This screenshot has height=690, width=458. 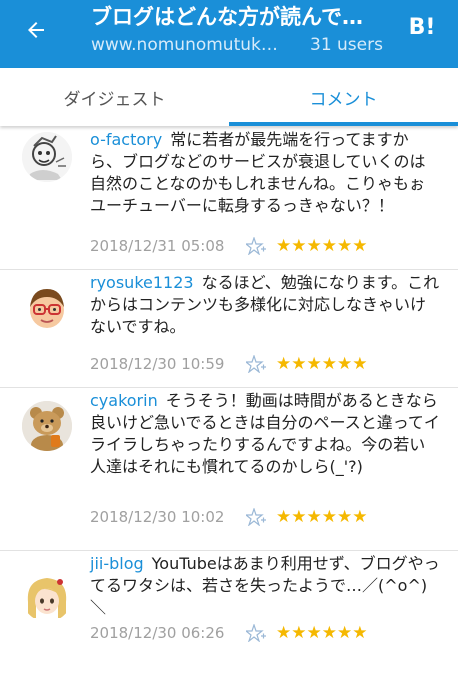 I want to click on hatena-bookmark-icon: B!, so click(x=422, y=28).